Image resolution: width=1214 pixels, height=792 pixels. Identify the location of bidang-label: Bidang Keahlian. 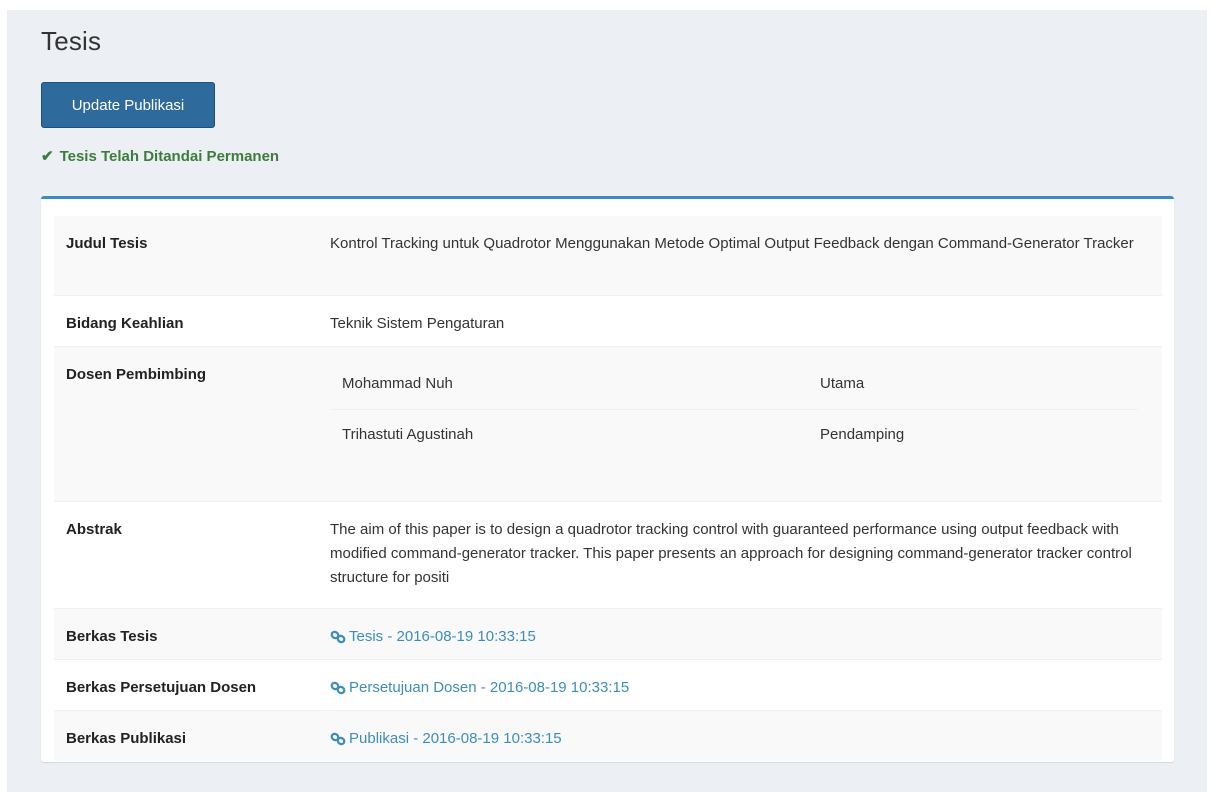
(186, 320).